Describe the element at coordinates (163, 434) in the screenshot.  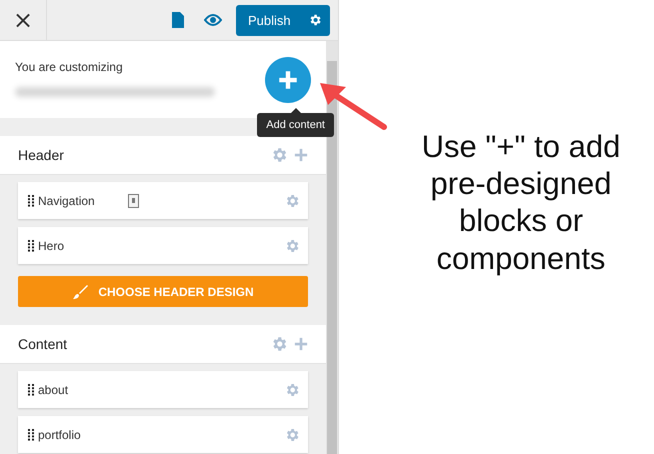
I see `block-item: portfolio` at that location.